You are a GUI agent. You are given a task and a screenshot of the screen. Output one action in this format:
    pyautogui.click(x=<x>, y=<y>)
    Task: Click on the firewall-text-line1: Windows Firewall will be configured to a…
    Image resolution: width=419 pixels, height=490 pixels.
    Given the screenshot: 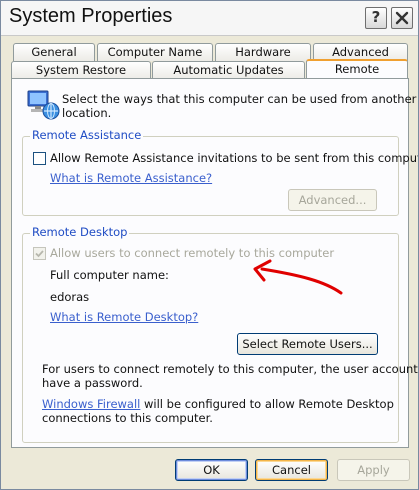 What is the action you would take?
    pyautogui.click(x=218, y=404)
    